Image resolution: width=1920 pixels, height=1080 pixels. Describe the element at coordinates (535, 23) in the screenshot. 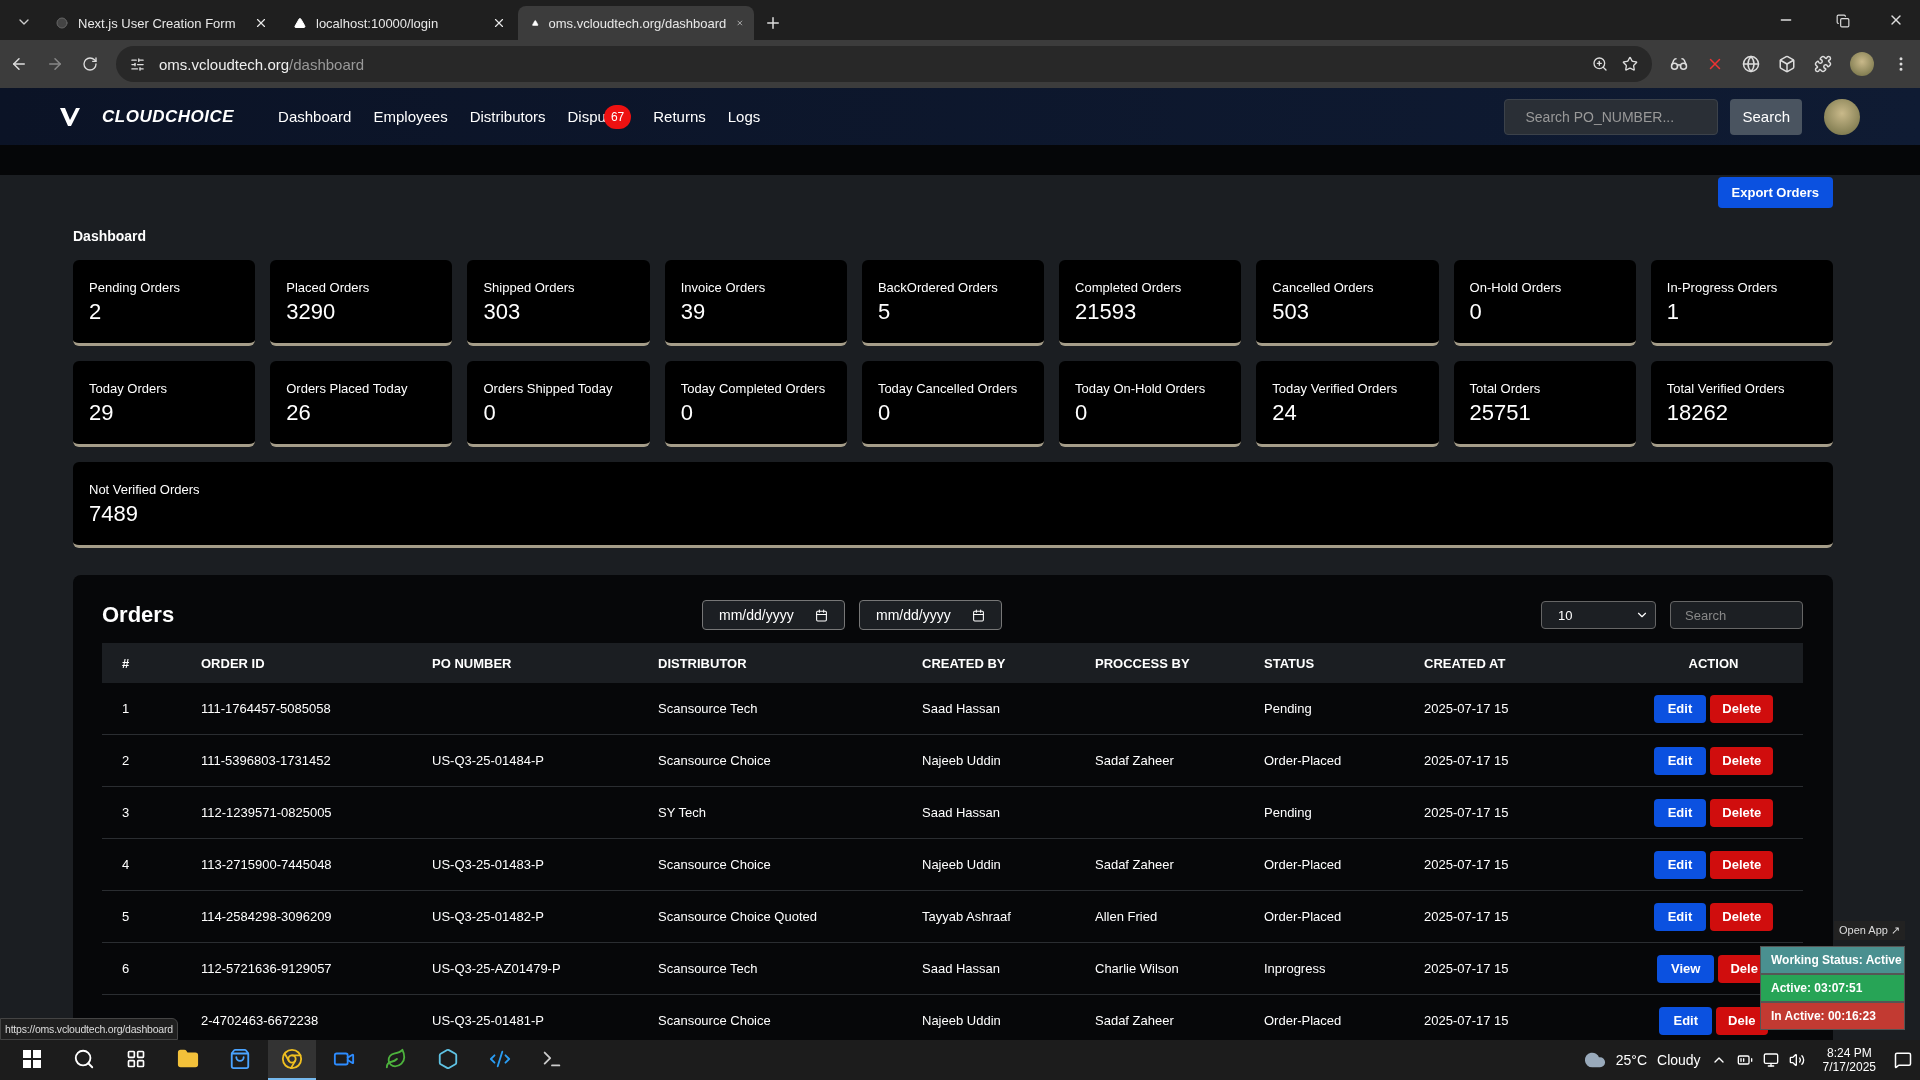

I see `triangle-icon` at that location.